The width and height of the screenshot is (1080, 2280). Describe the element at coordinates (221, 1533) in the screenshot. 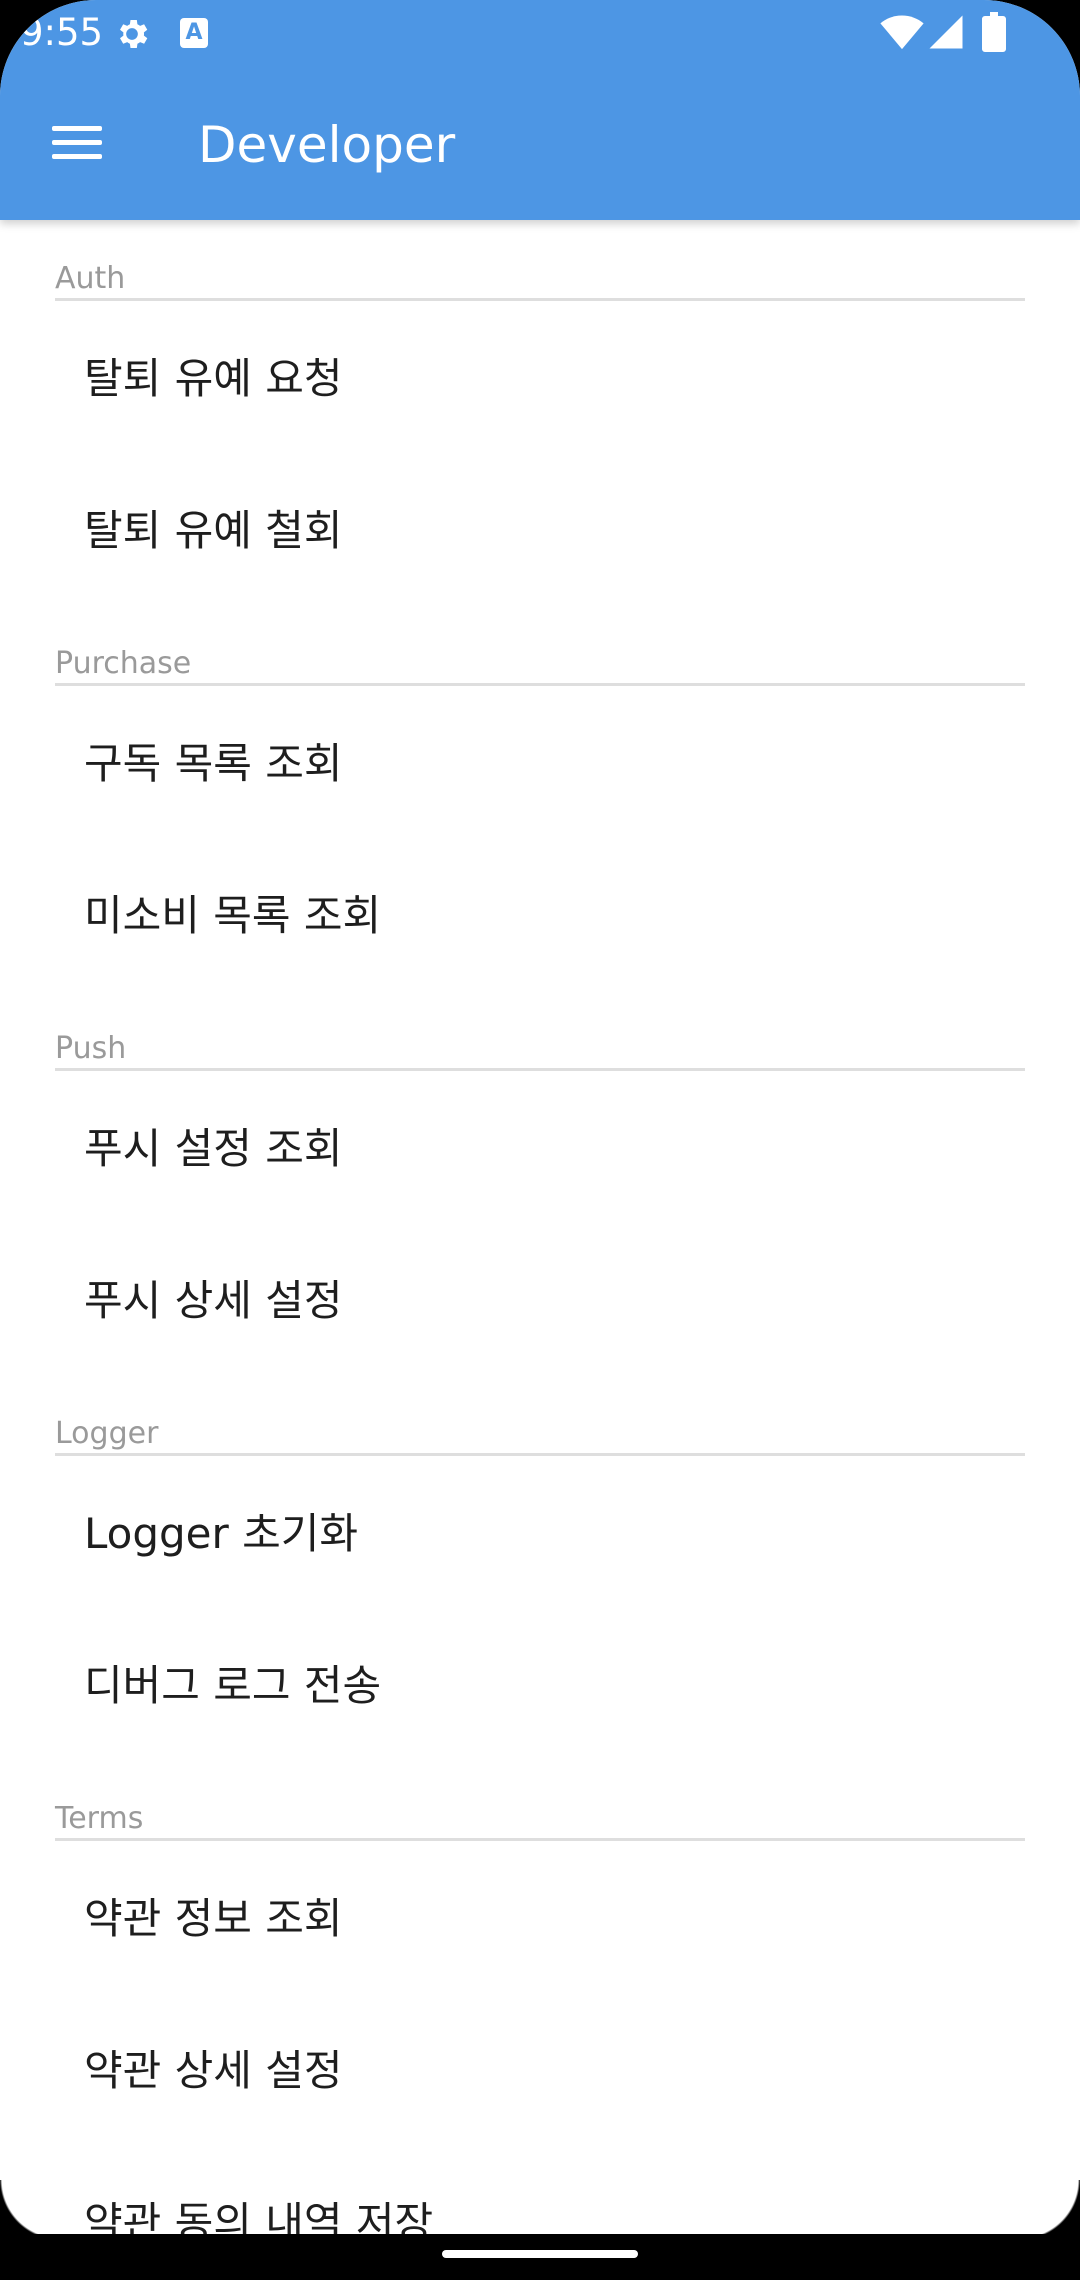

I see `list-item-label: Logger 초기화` at that location.